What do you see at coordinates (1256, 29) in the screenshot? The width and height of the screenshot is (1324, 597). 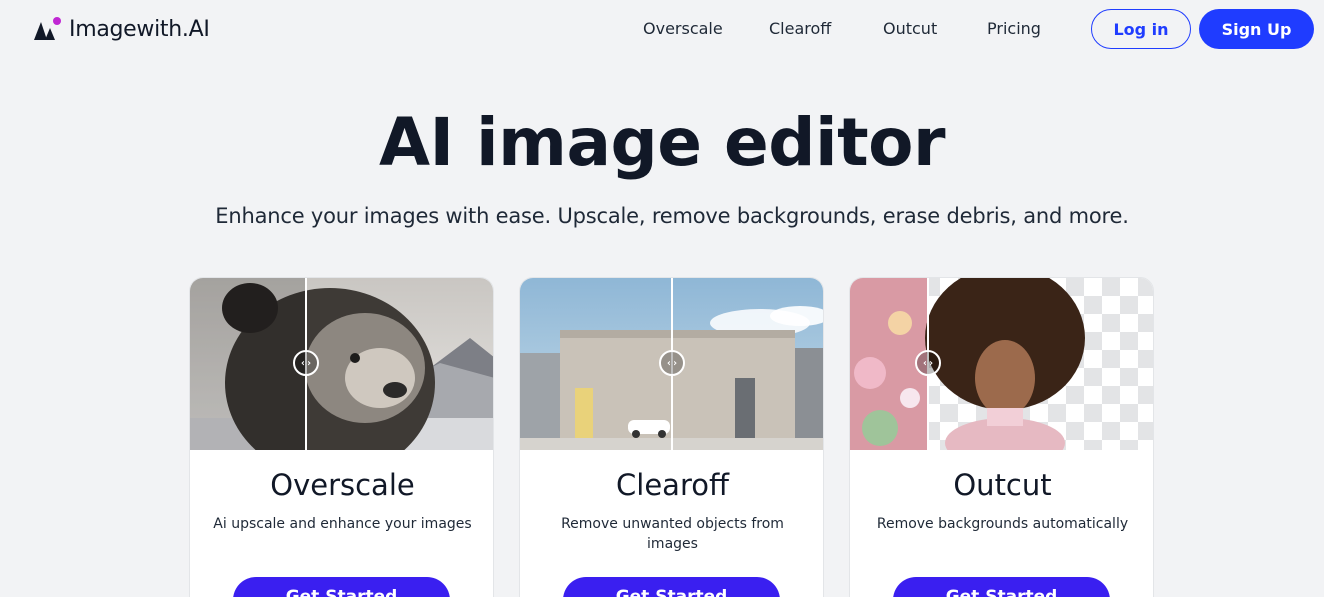 I see `signup-button: Sign Up` at bounding box center [1256, 29].